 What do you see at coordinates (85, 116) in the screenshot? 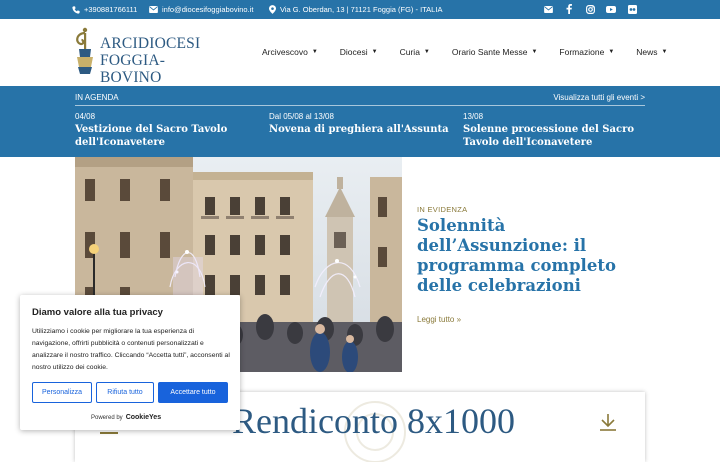
I see `event-date: 04/08` at bounding box center [85, 116].